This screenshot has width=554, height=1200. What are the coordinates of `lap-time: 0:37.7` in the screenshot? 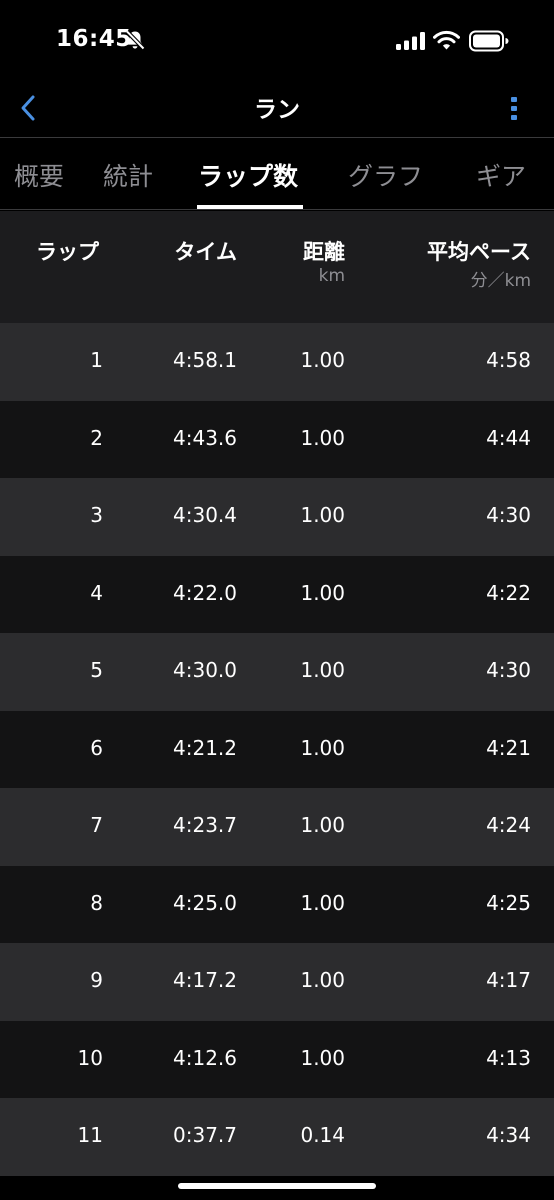 It's located at (205, 1135).